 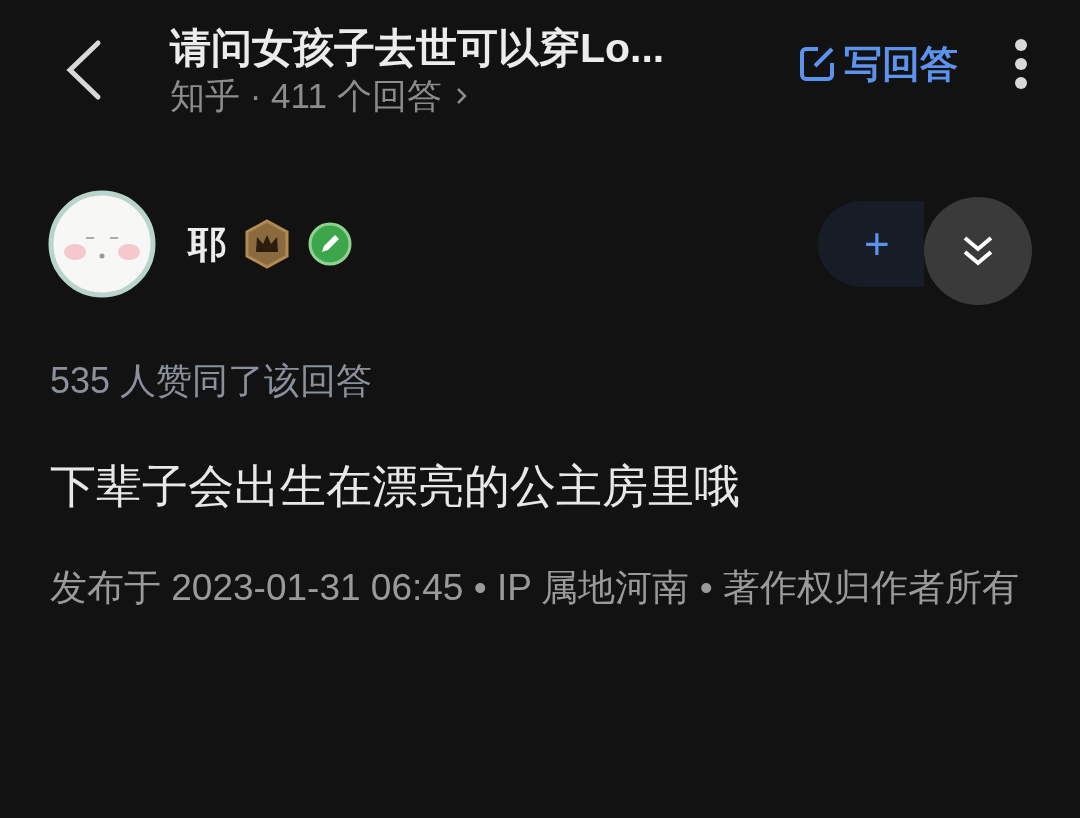 What do you see at coordinates (330, 244) in the screenshot?
I see `pencil-badge-icon` at bounding box center [330, 244].